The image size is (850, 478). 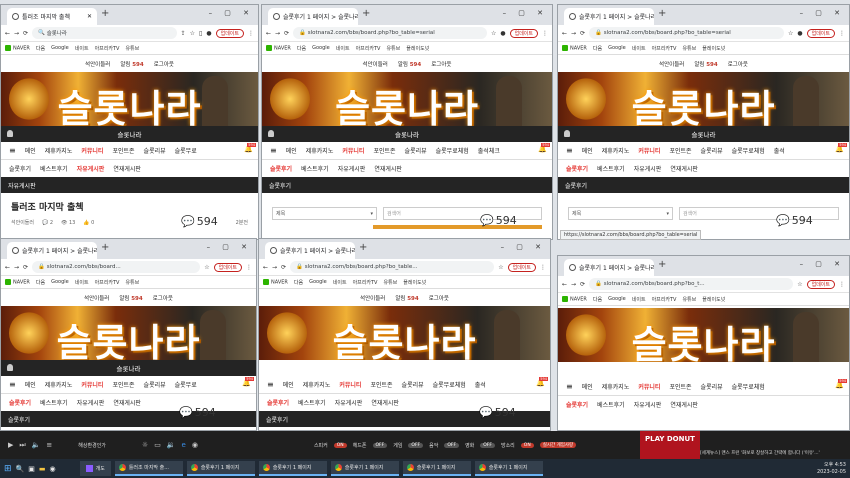 I want to click on username: 석안이들러, so click(x=97, y=64).